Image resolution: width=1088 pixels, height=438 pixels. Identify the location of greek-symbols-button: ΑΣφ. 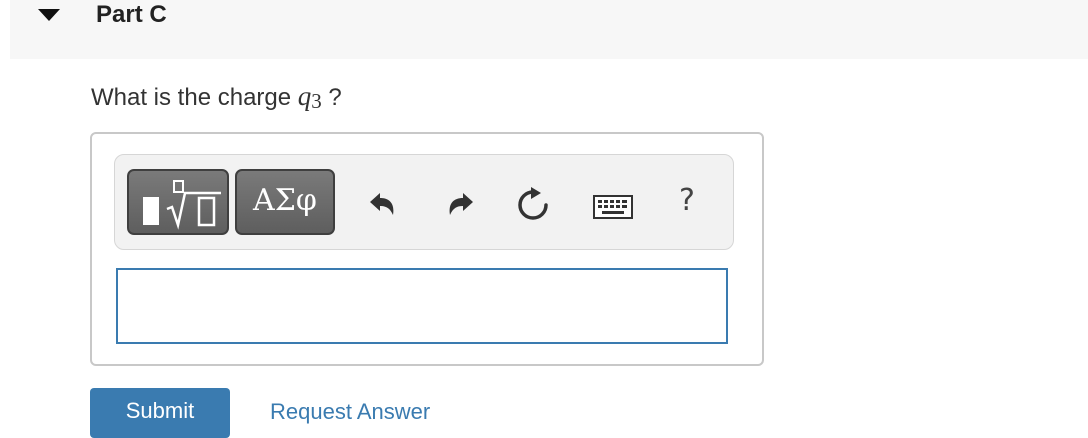
(285, 202).